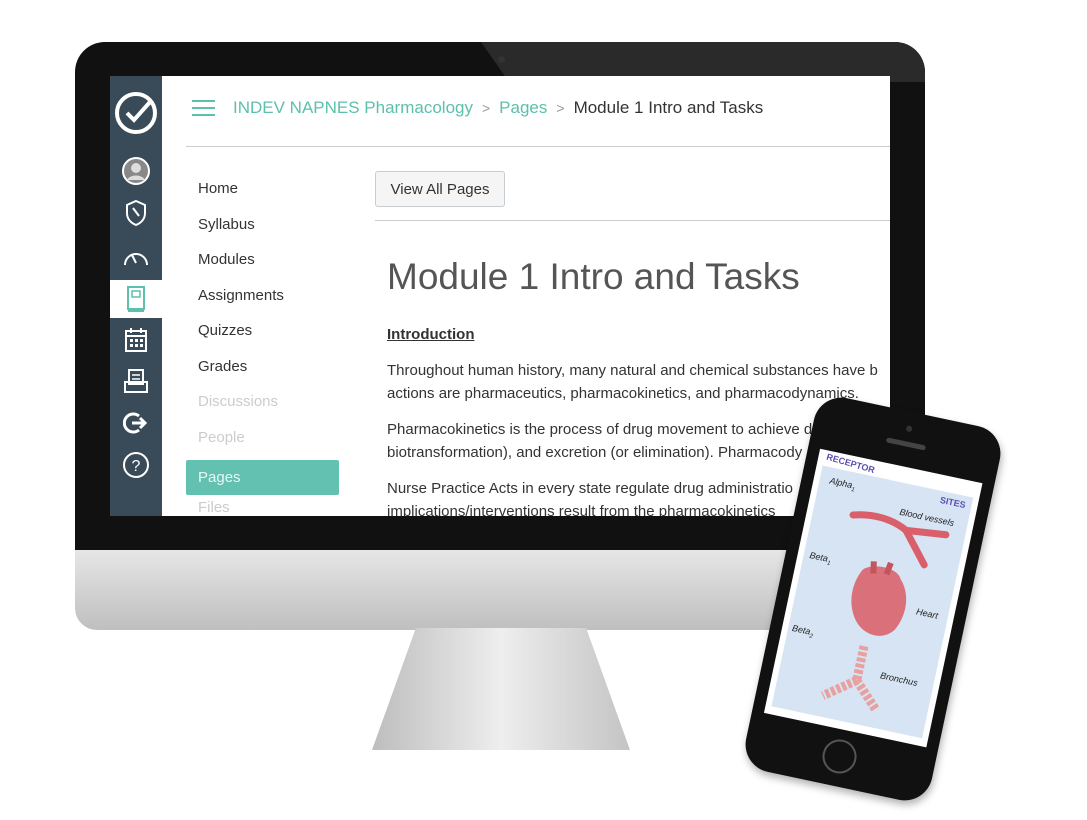  I want to click on section-heading: Introduction, so click(431, 334).